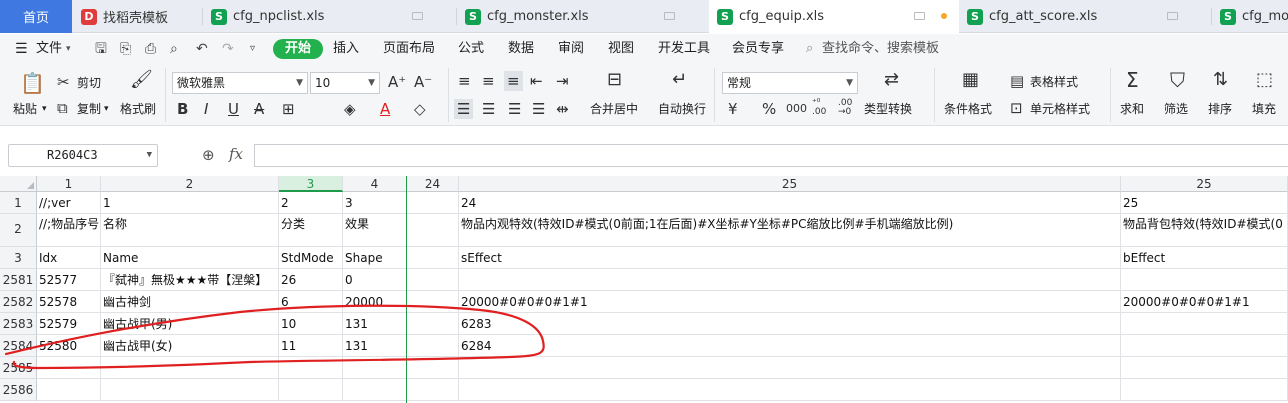  Describe the element at coordinates (18, 280) in the screenshot. I see `row-header: 2581` at that location.